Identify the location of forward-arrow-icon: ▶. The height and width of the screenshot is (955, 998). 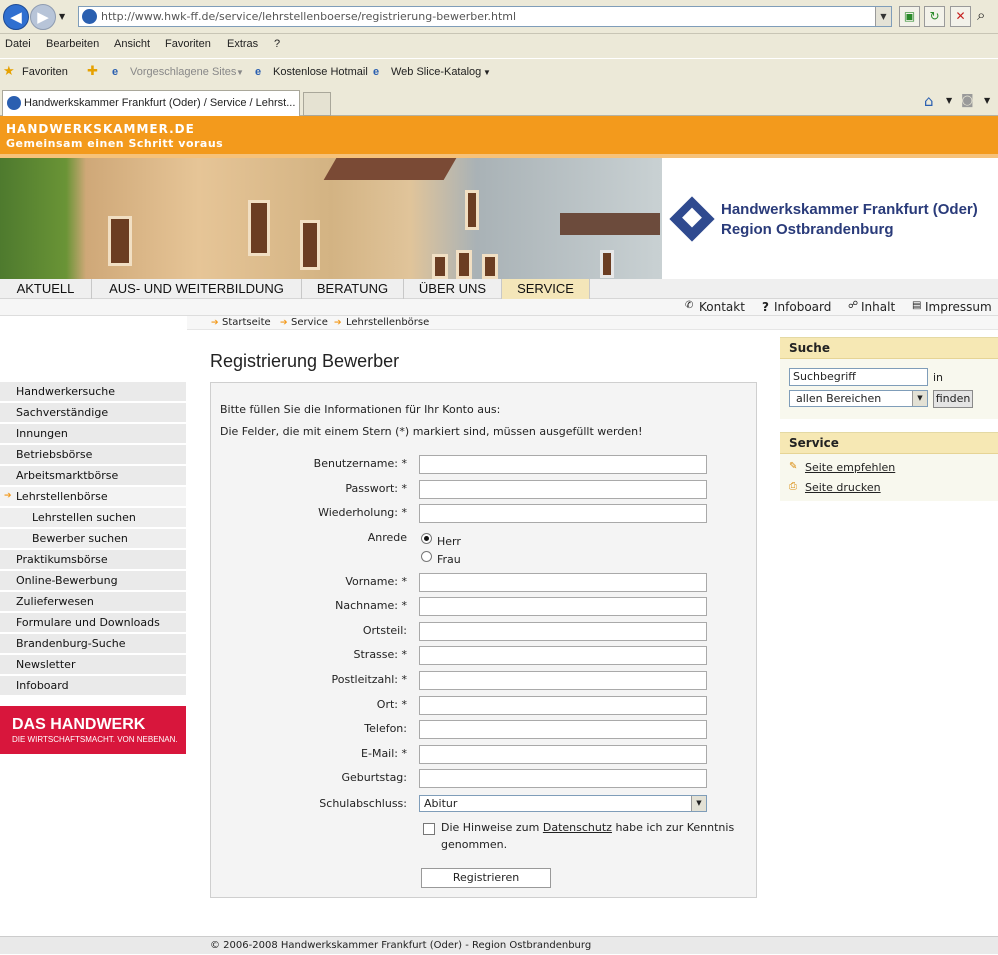
(43, 17).